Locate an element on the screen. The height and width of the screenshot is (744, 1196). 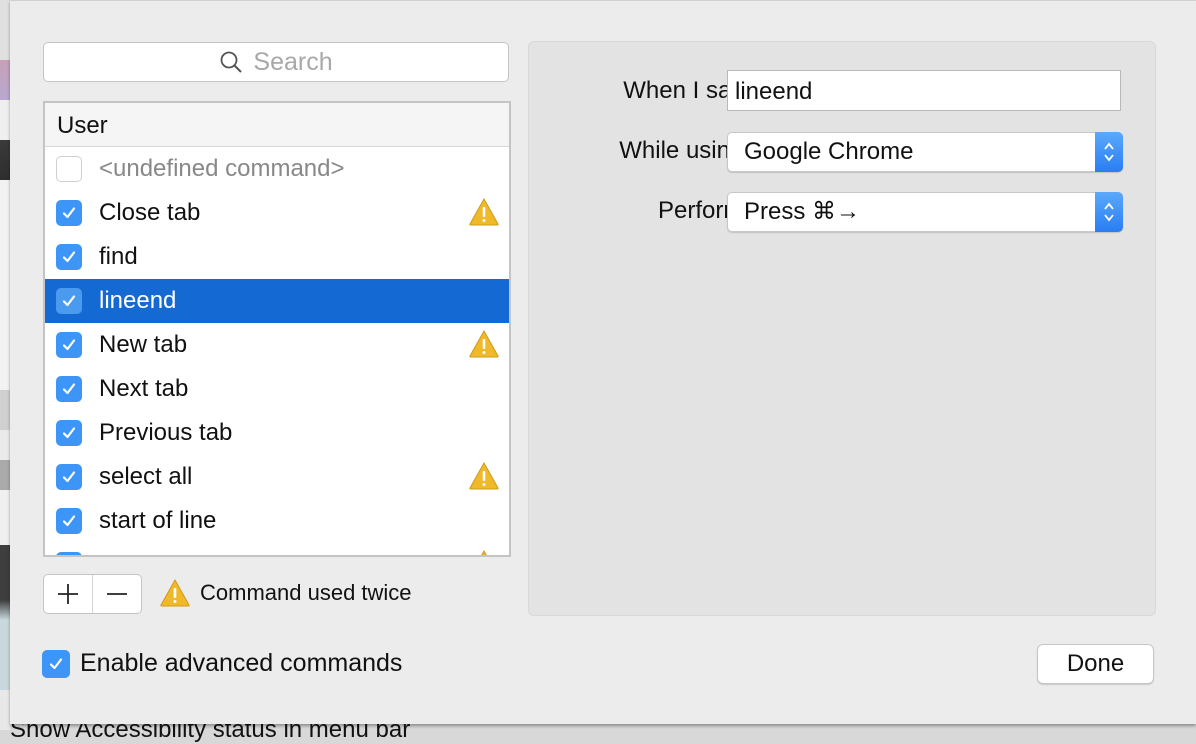
warning-legend: Command used twice is located at coordinates (286, 593).